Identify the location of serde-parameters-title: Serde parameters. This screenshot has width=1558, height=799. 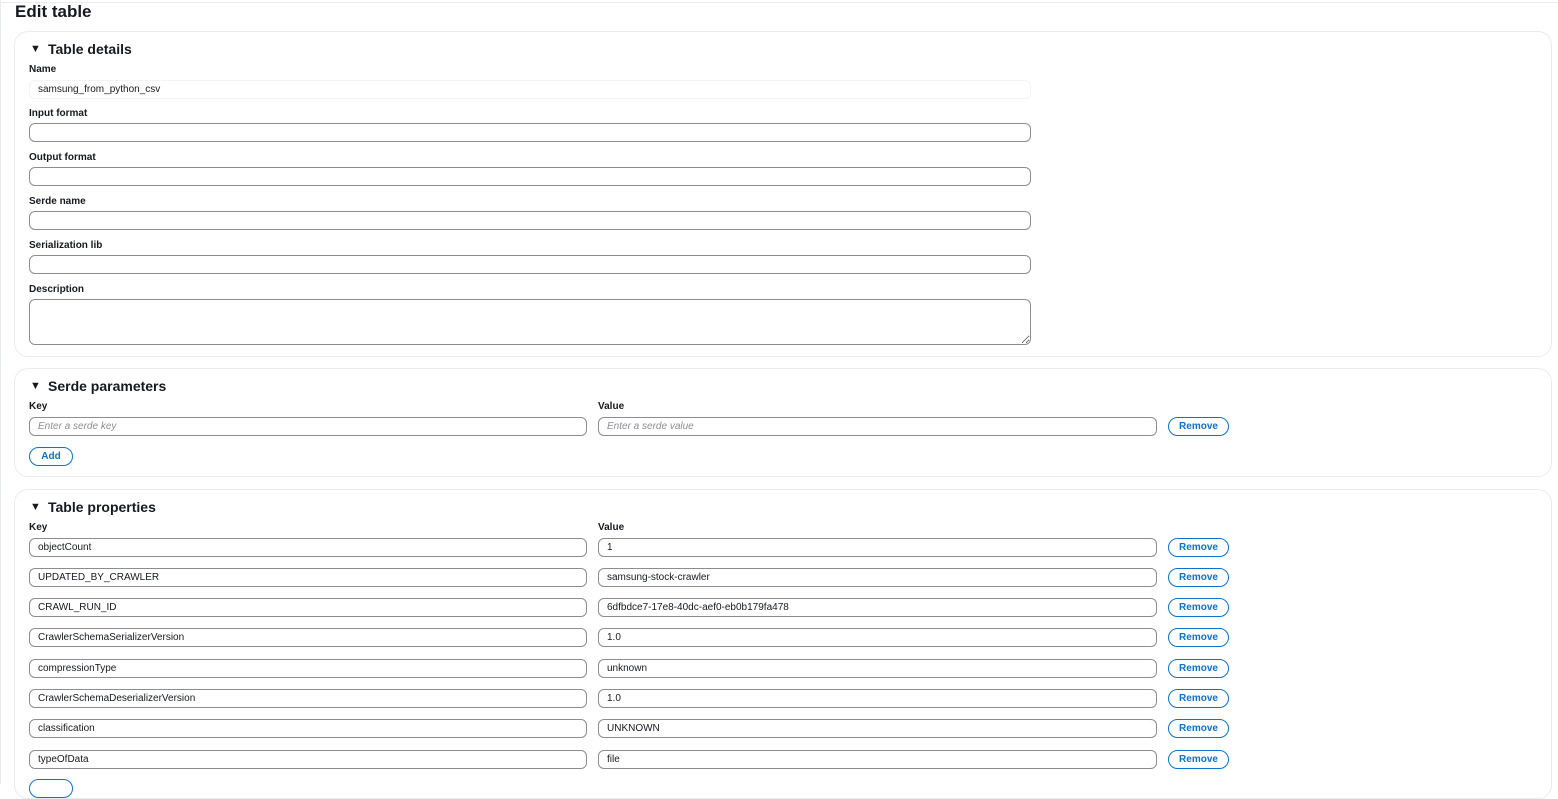
(107, 386).